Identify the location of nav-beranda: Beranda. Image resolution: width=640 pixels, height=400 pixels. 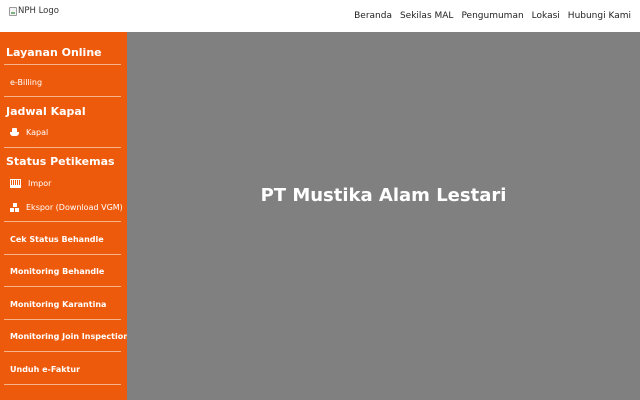
(373, 16).